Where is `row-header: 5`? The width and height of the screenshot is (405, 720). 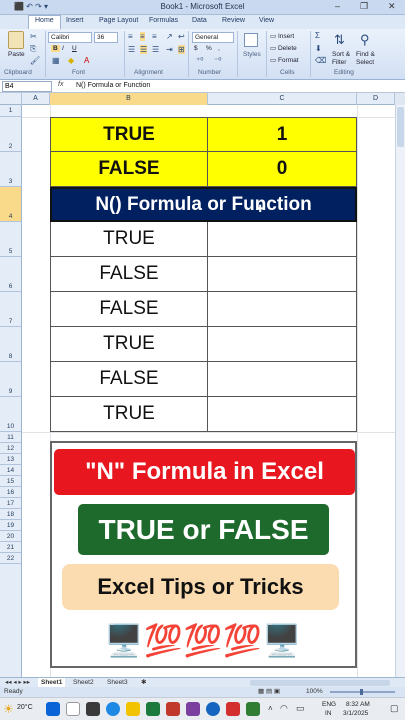
row-header: 5 is located at coordinates (11, 239).